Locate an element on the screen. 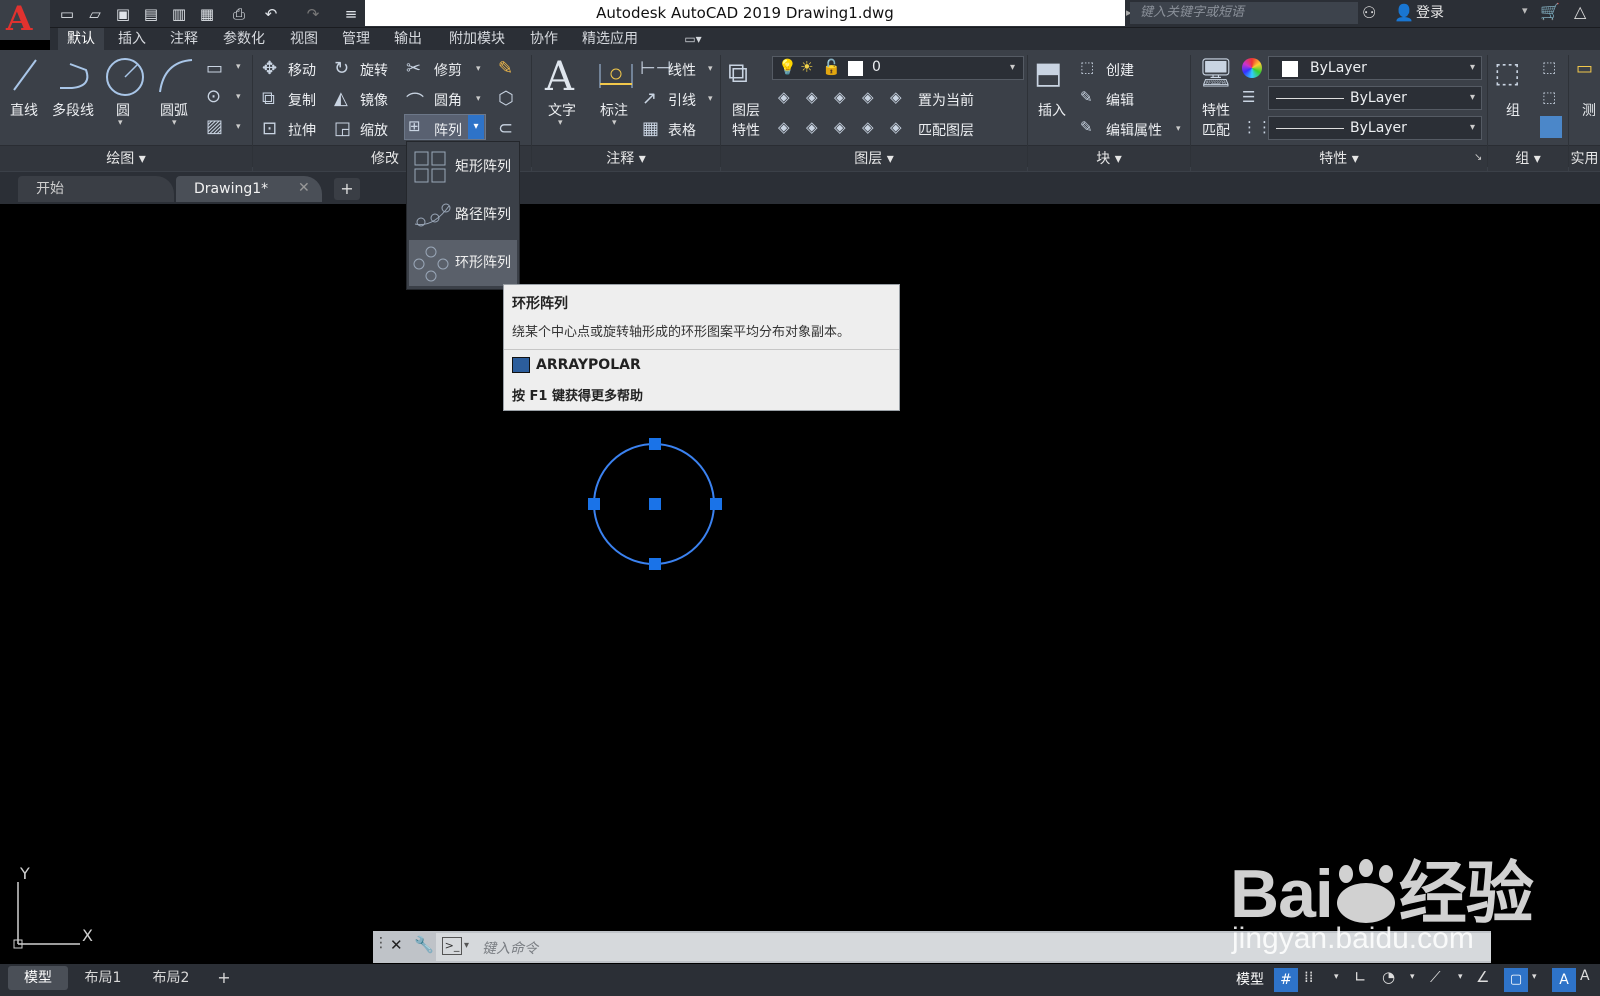 This screenshot has width=1600, height=996. arc-dropdown-icon: ▾ is located at coordinates (174, 123).